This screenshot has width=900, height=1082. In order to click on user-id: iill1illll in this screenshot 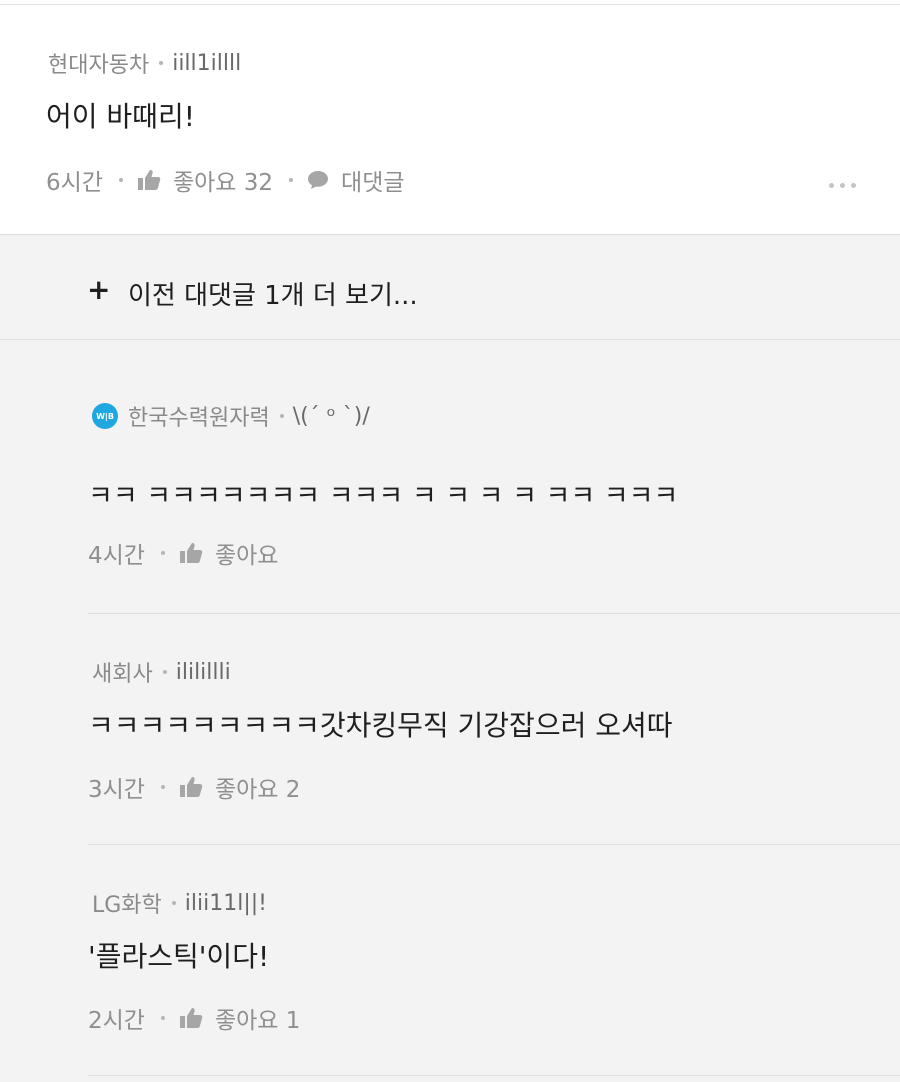, I will do `click(206, 63)`.